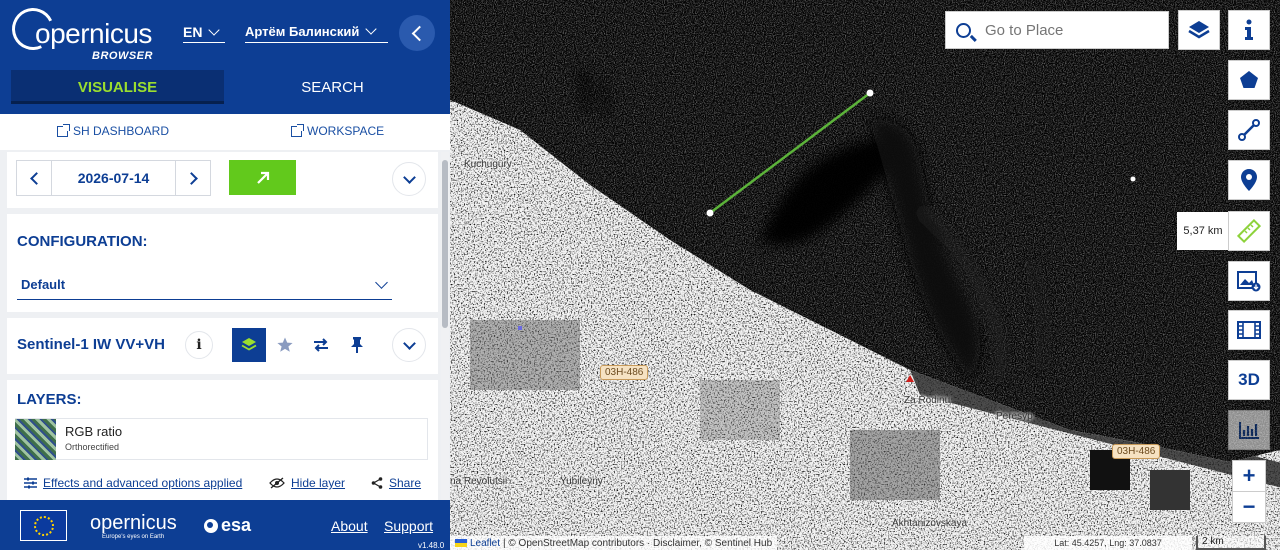 This screenshot has height=550, width=1280. Describe the element at coordinates (405, 483) in the screenshot. I see `share-label: Share` at that location.